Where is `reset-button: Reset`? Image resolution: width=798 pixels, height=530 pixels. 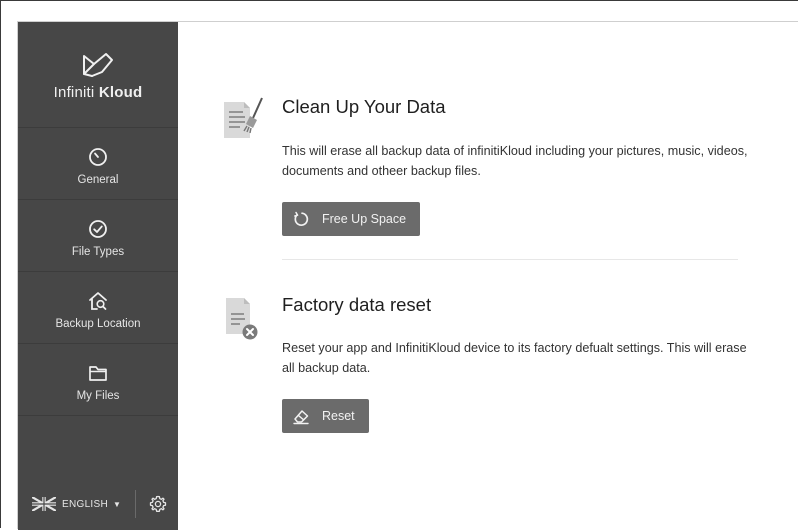 reset-button: Reset is located at coordinates (325, 416).